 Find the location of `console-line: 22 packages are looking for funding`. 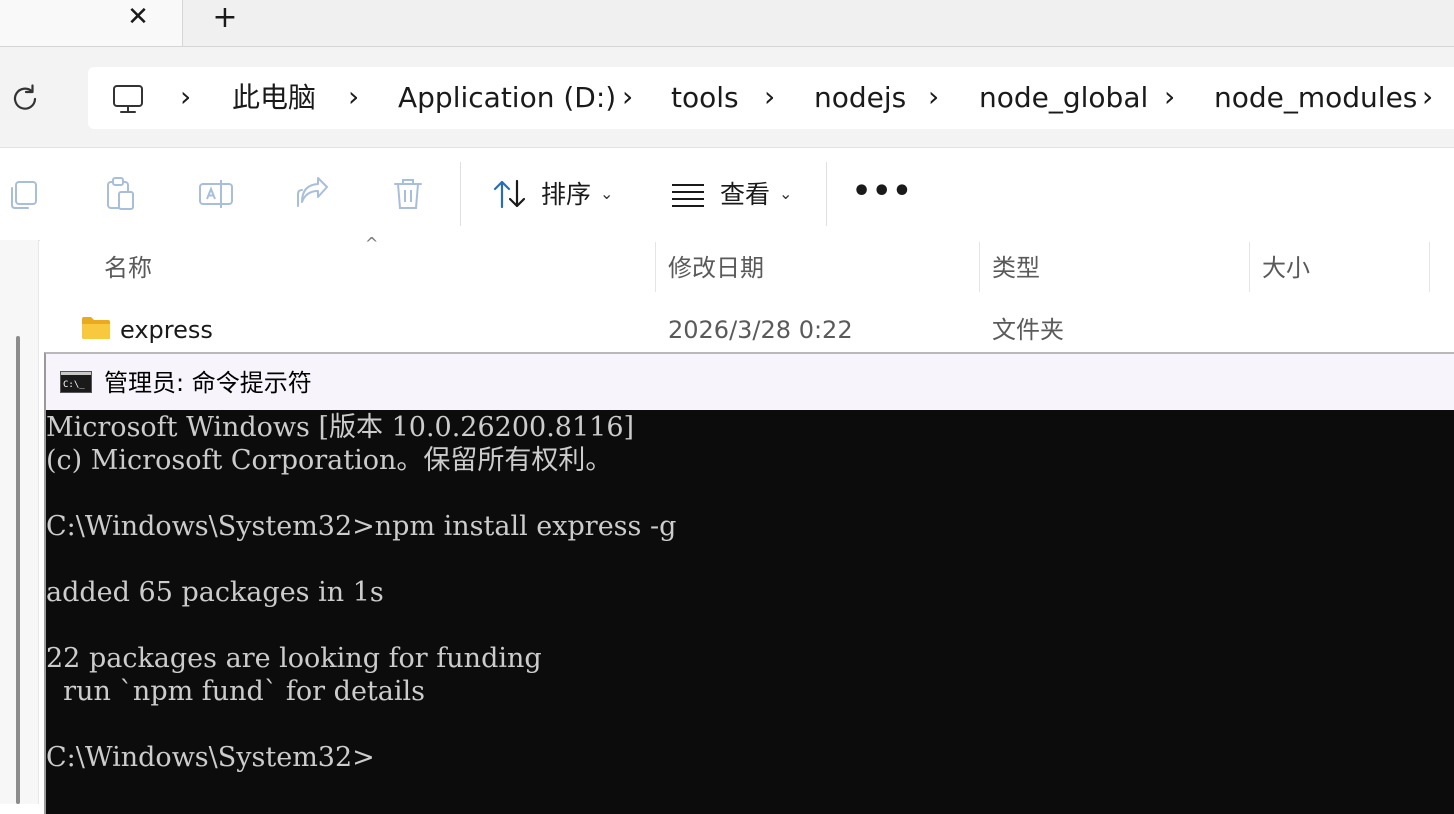

console-line: 22 packages are looking for funding is located at coordinates (294, 658).